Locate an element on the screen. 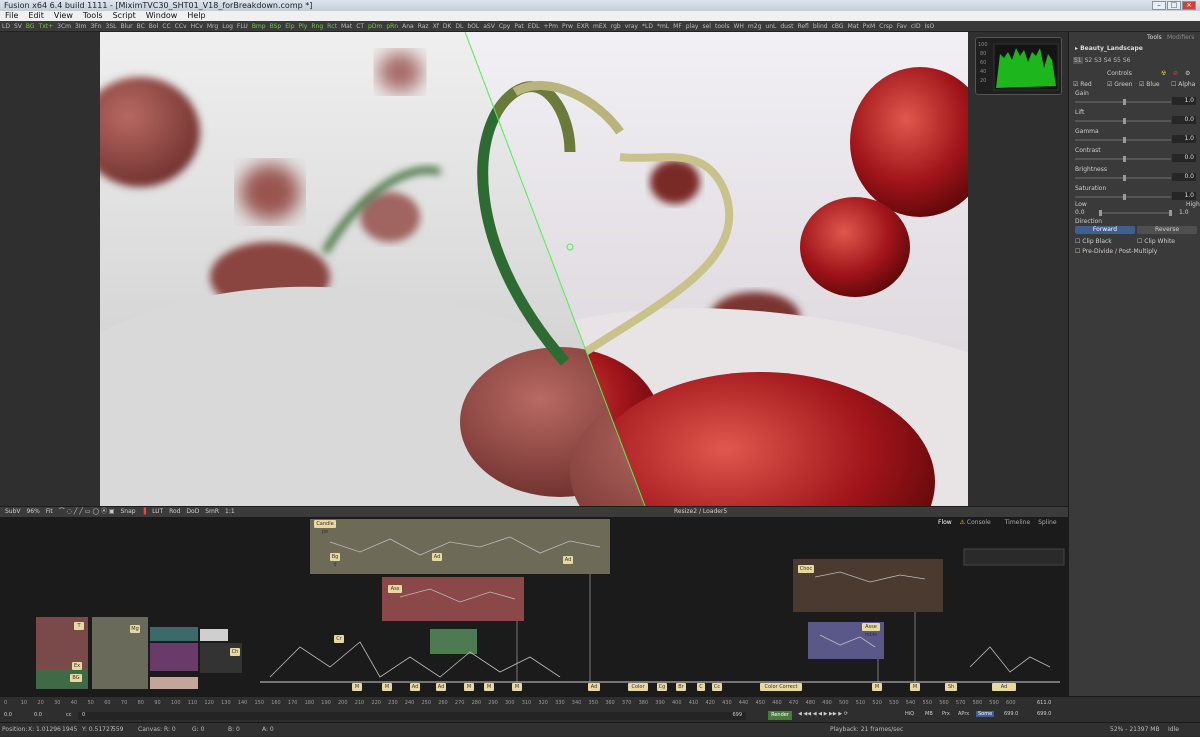 The height and width of the screenshot is (737, 1200). toolbar-button: m2g is located at coordinates (754, 26).